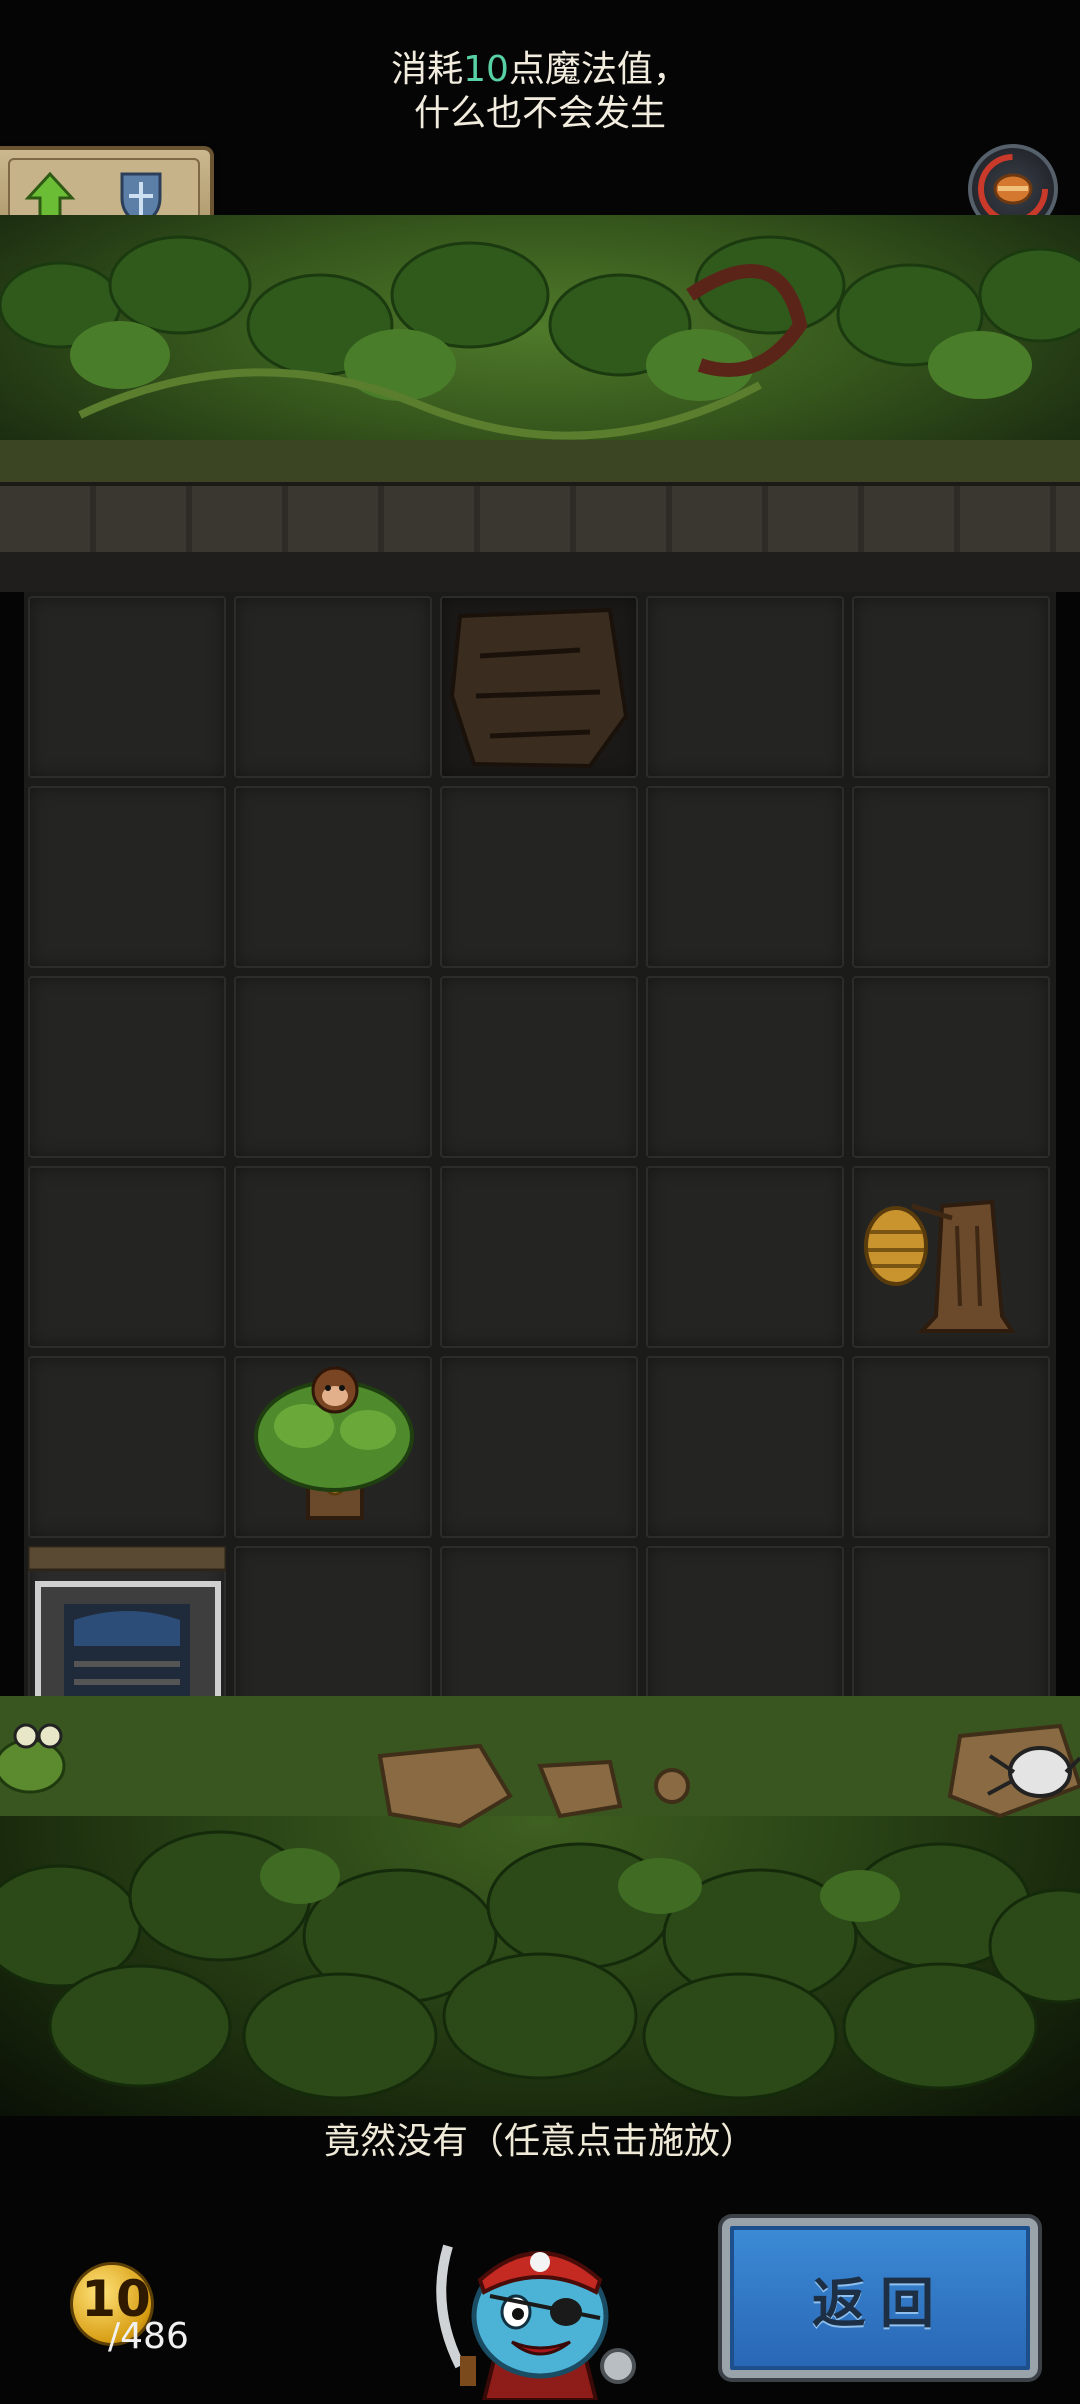  What do you see at coordinates (880, 2298) in the screenshot?
I see `return-button: 返回` at bounding box center [880, 2298].